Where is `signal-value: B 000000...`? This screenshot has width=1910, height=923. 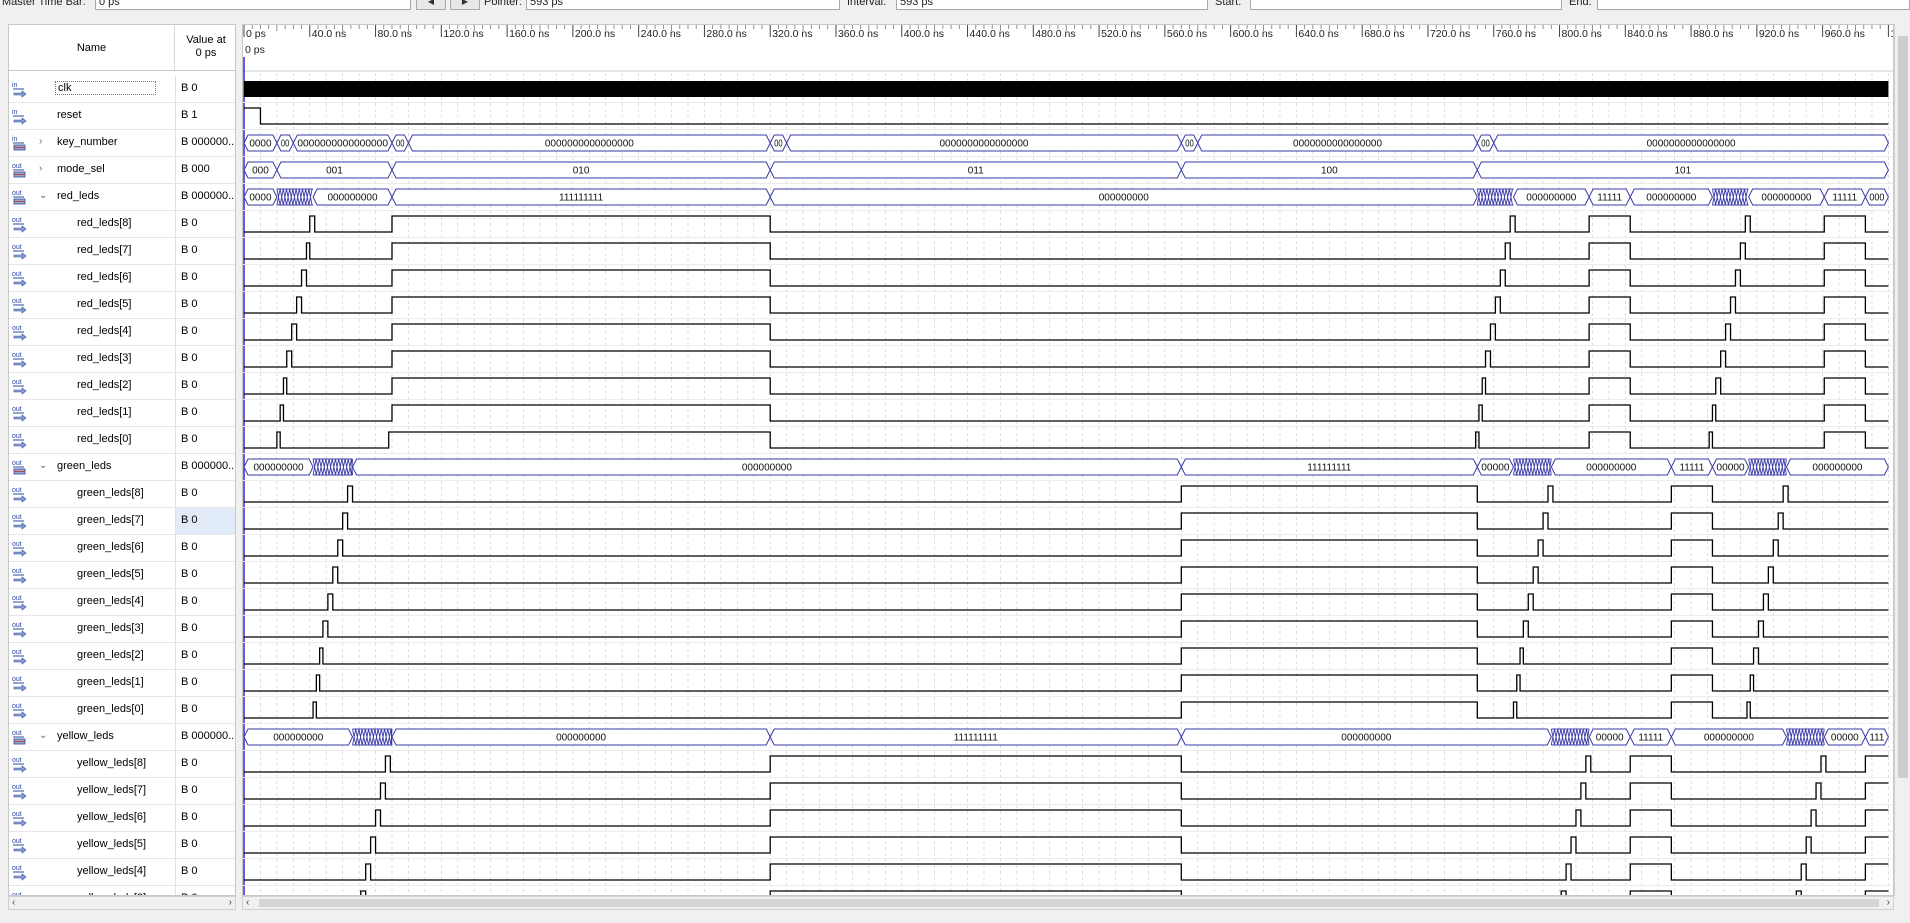 signal-value: B 000000... is located at coordinates (205, 467).